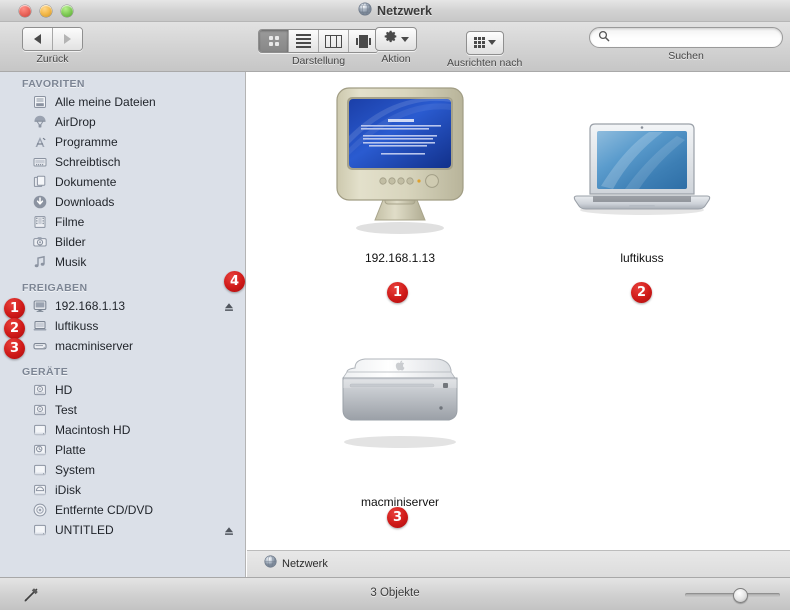  I want to click on sidebar-item-label: Entfernte CD/DVD, so click(104, 510).